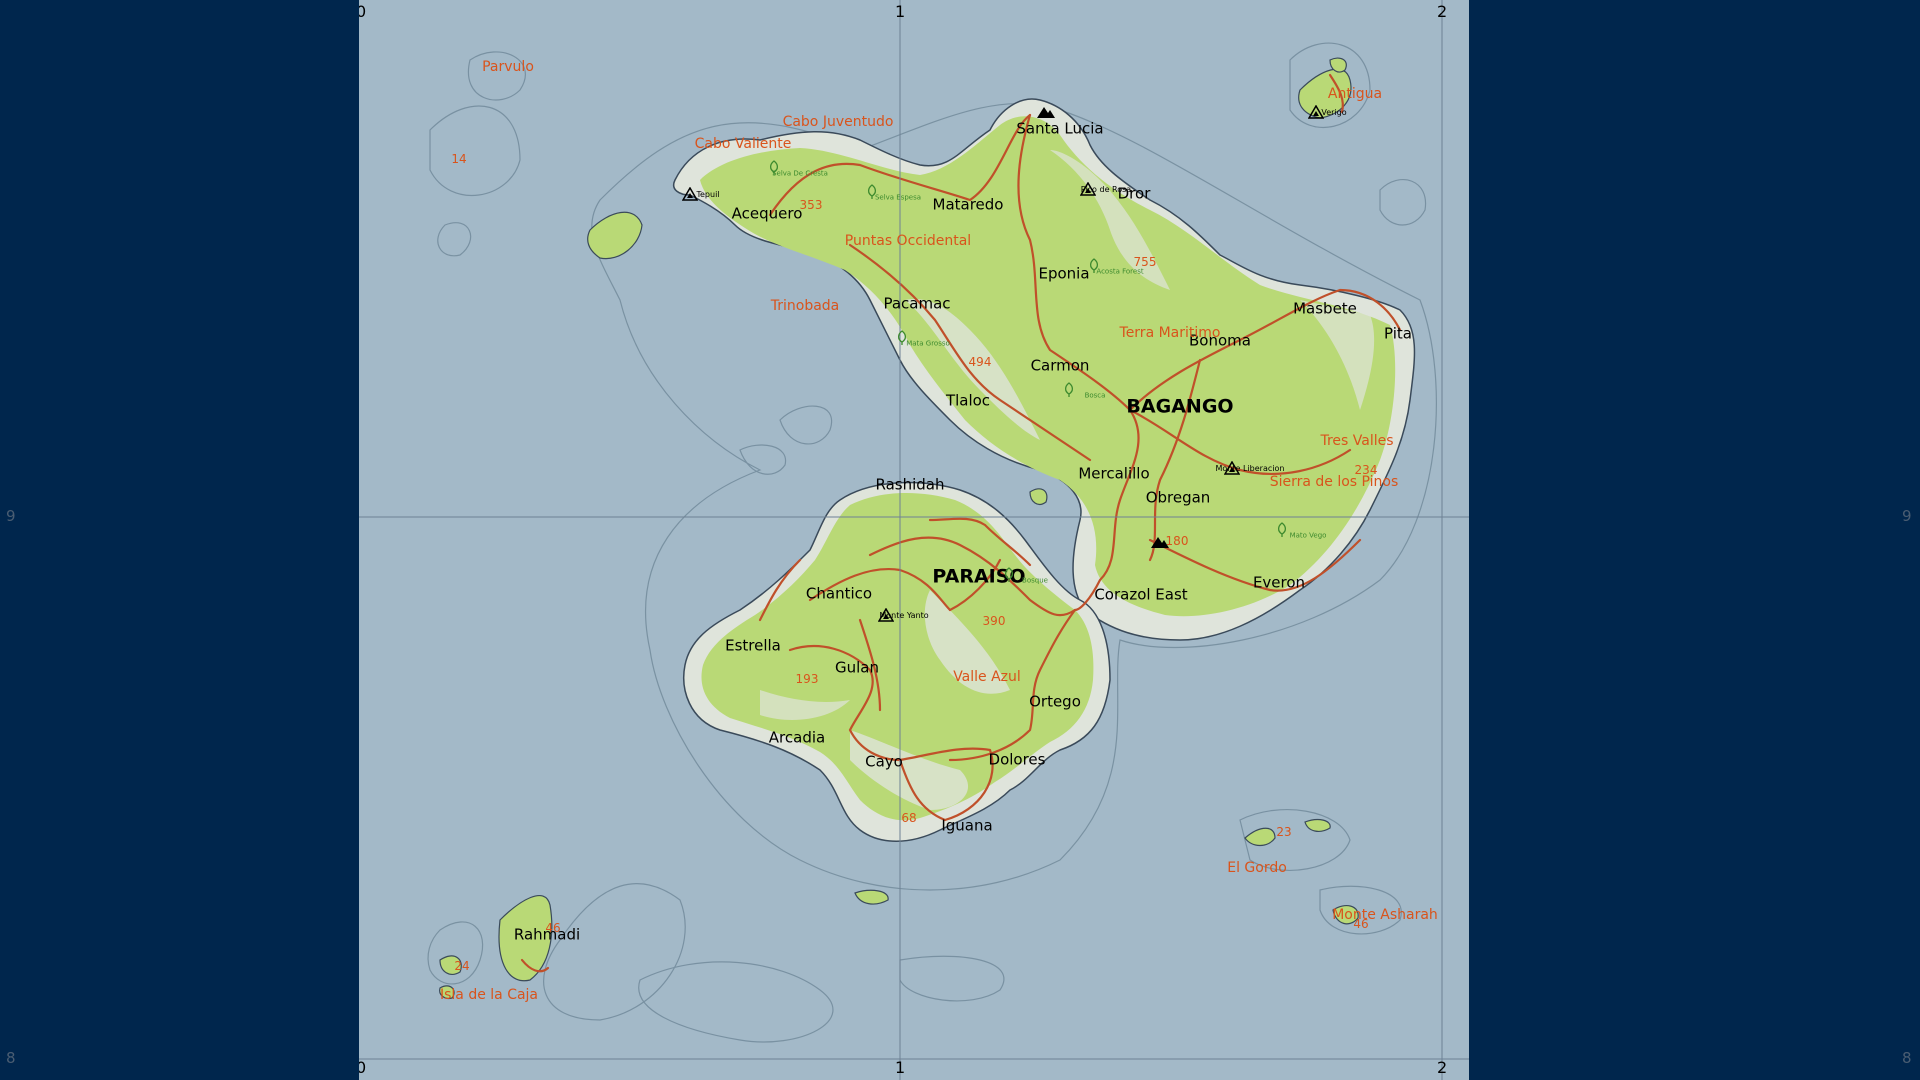 The height and width of the screenshot is (1080, 1920). What do you see at coordinates (508, 67) in the screenshot?
I see `region-label-parvulo: Parvulo` at bounding box center [508, 67].